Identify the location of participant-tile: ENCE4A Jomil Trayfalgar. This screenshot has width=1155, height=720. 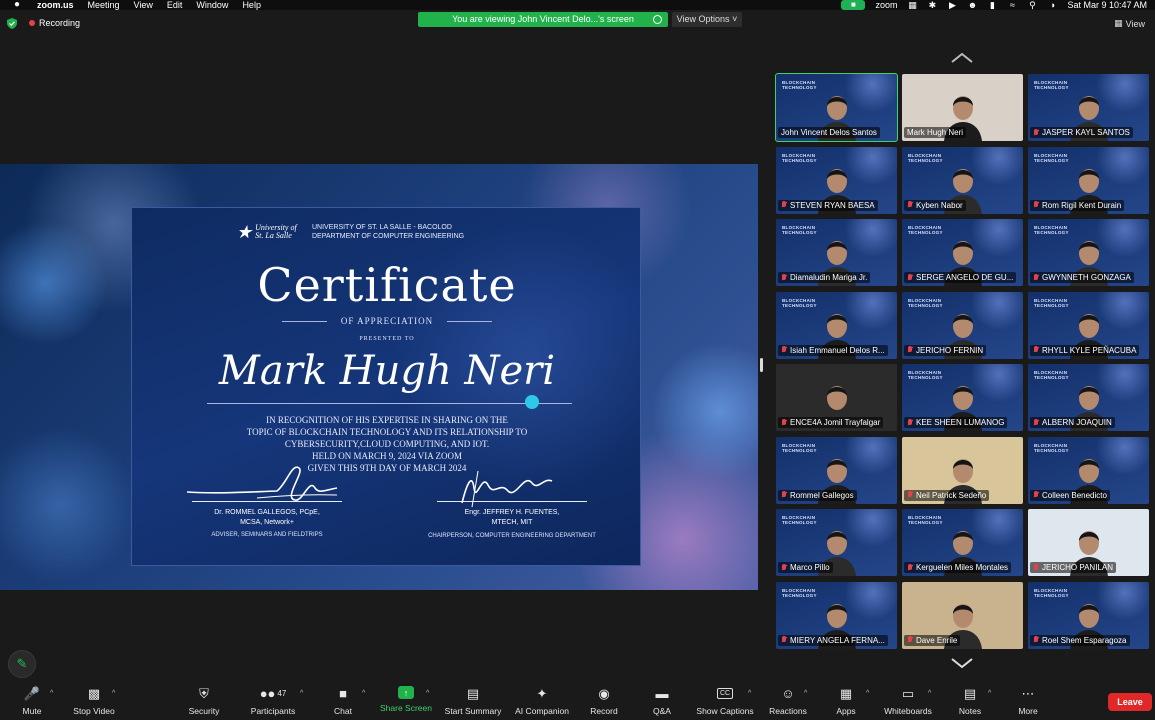
(836, 397).